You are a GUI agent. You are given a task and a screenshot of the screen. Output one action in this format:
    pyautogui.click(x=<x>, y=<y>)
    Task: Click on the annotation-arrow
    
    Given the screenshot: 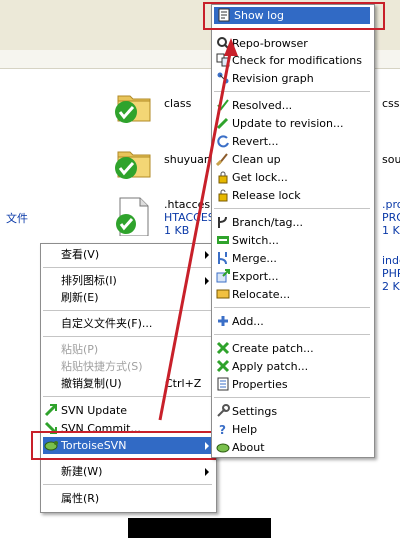 What is the action you would take?
    pyautogui.click(x=198, y=229)
    